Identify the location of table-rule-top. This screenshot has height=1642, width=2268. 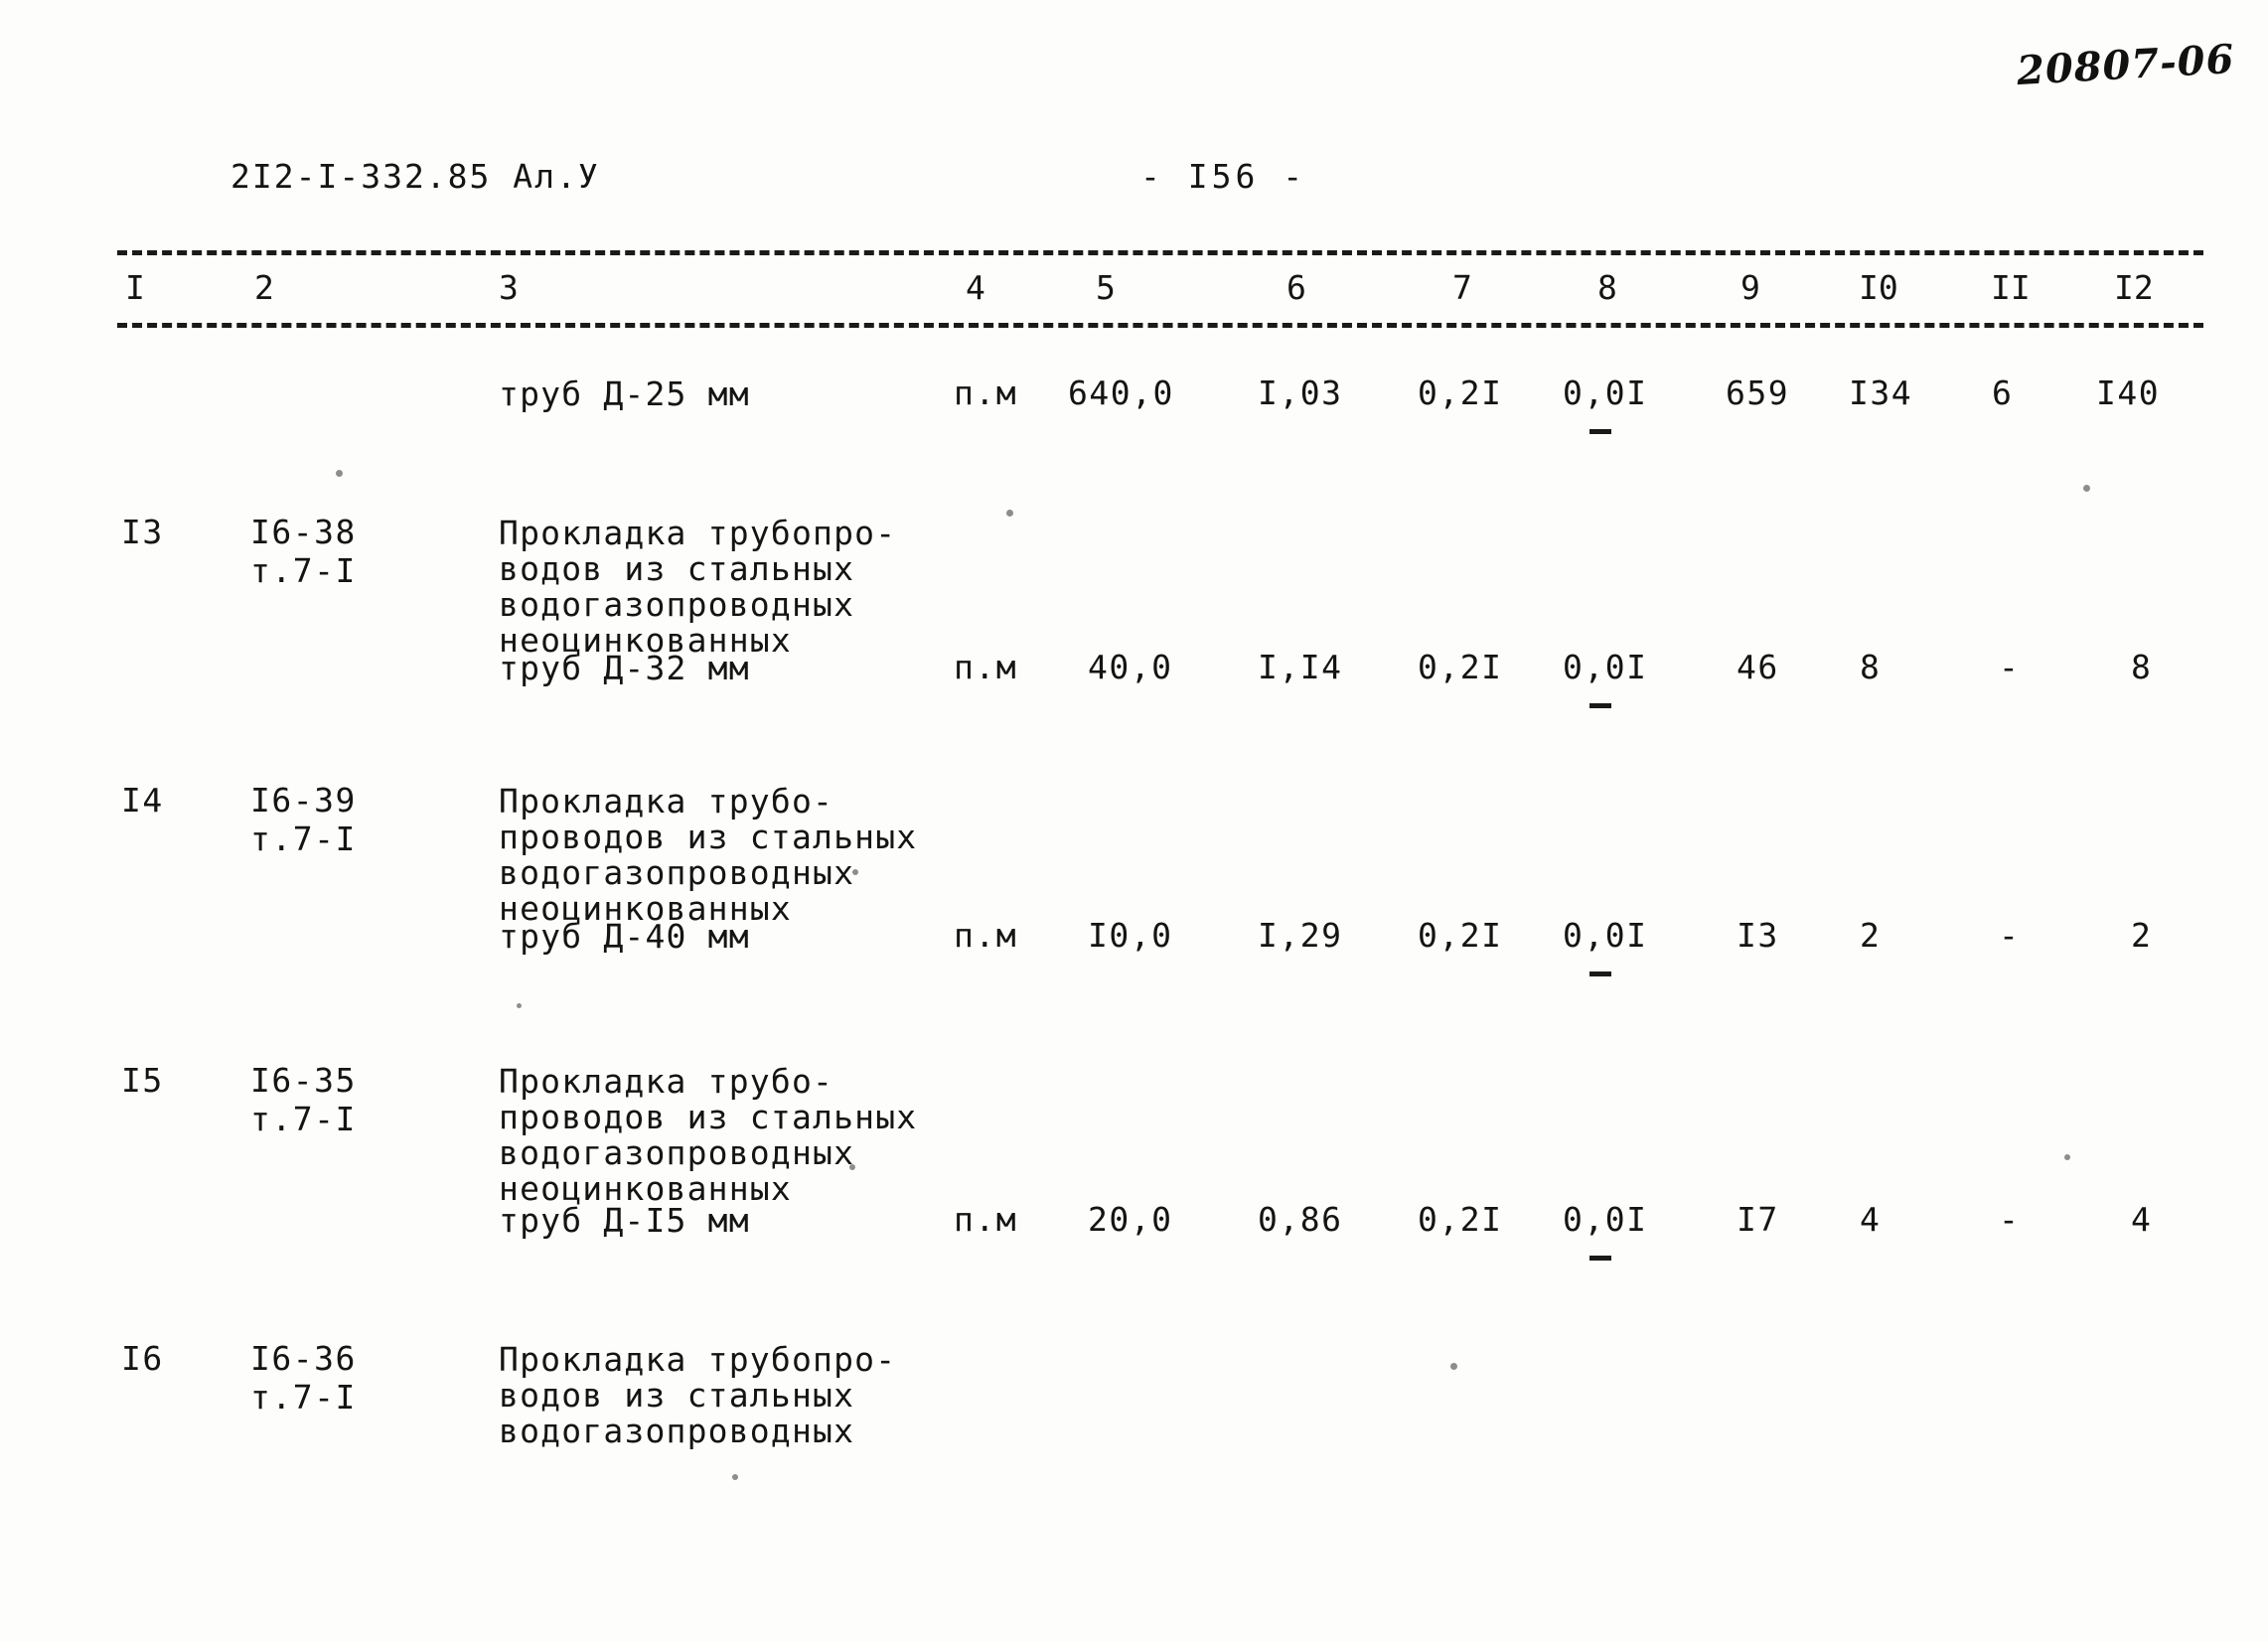
(1160, 252).